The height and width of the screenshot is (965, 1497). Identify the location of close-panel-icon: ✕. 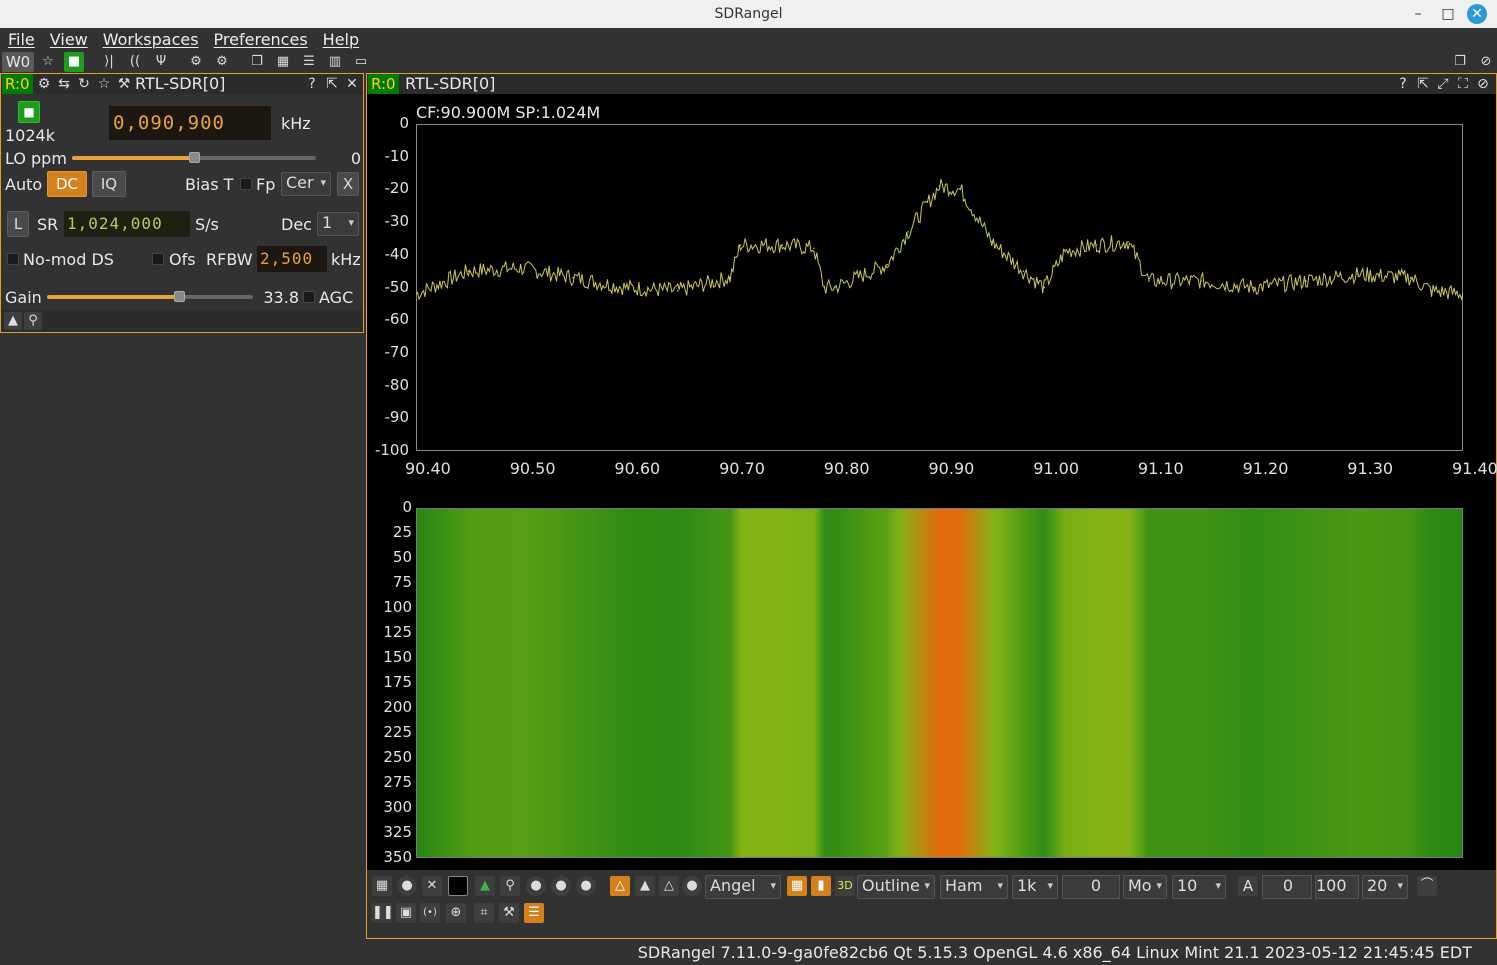
(352, 84).